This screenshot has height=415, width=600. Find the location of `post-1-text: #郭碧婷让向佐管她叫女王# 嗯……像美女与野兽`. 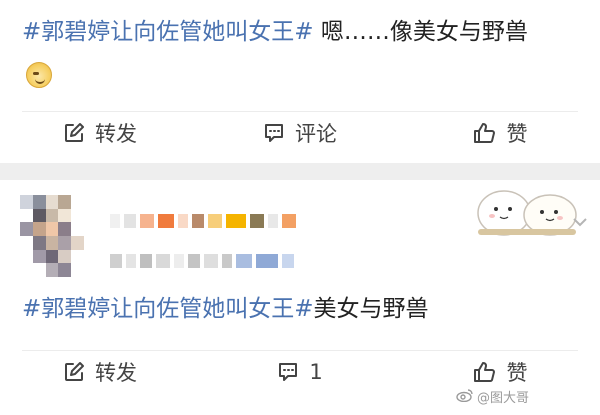

post-1-text: #郭碧婷让向佐管她叫女王# 嗯……像美女与野兽 is located at coordinates (275, 32).